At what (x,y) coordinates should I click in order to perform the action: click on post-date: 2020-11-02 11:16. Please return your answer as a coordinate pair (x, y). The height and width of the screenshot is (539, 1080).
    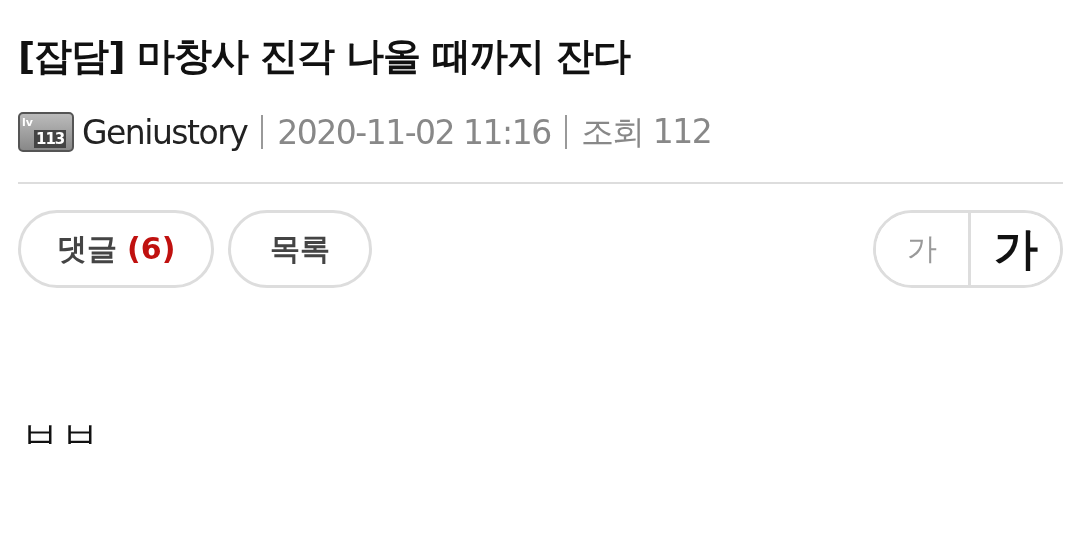
    Looking at the image, I should click on (414, 132).